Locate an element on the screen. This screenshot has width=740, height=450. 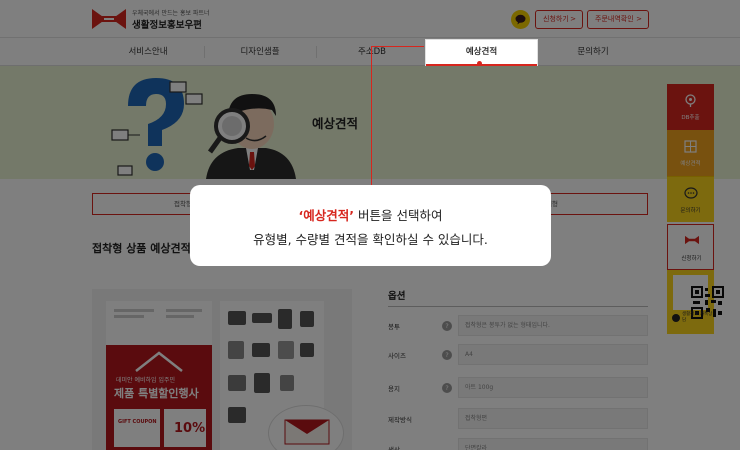
guide-line-horizontal is located at coordinates (397, 46).